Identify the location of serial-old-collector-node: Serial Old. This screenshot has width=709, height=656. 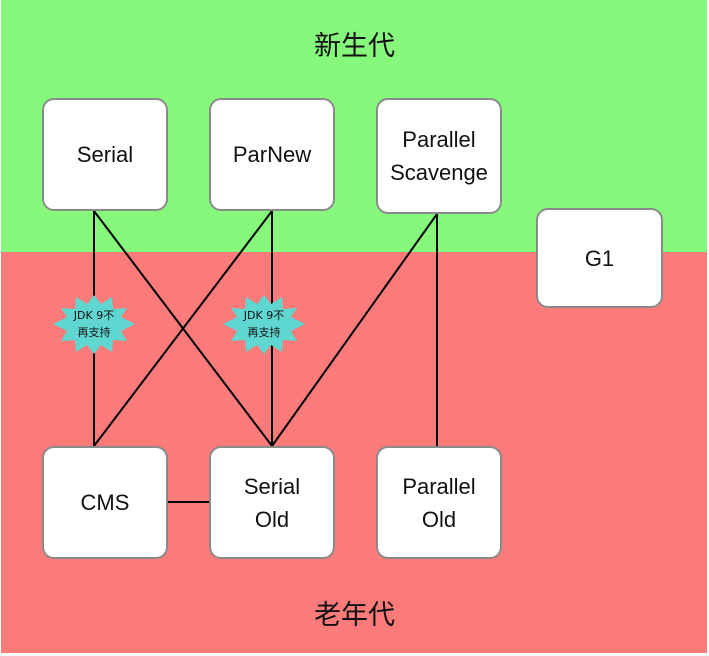
(272, 502).